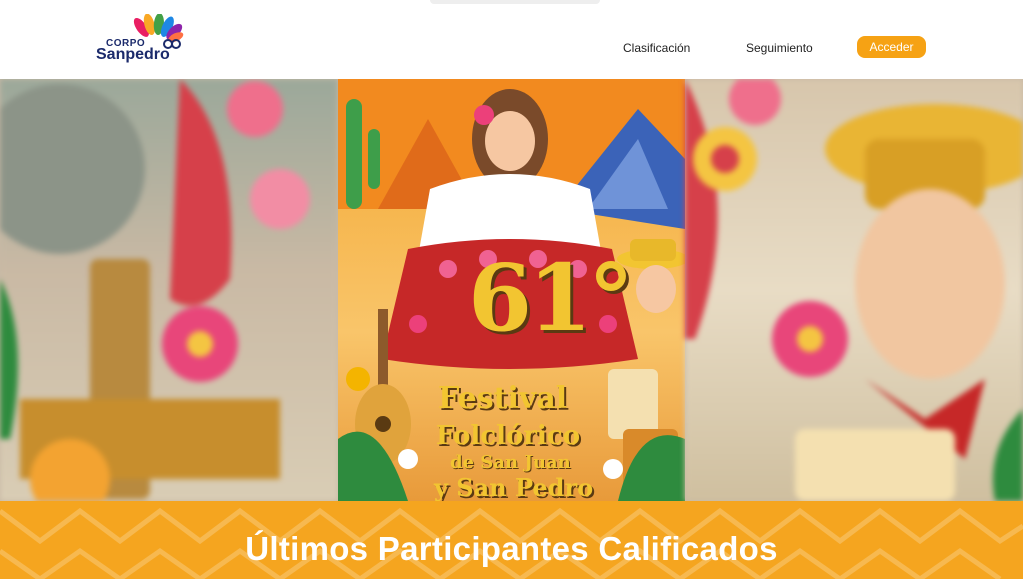 This screenshot has width=1023, height=579. I want to click on site-logo: CORPO Sanpedro, so click(141, 40).